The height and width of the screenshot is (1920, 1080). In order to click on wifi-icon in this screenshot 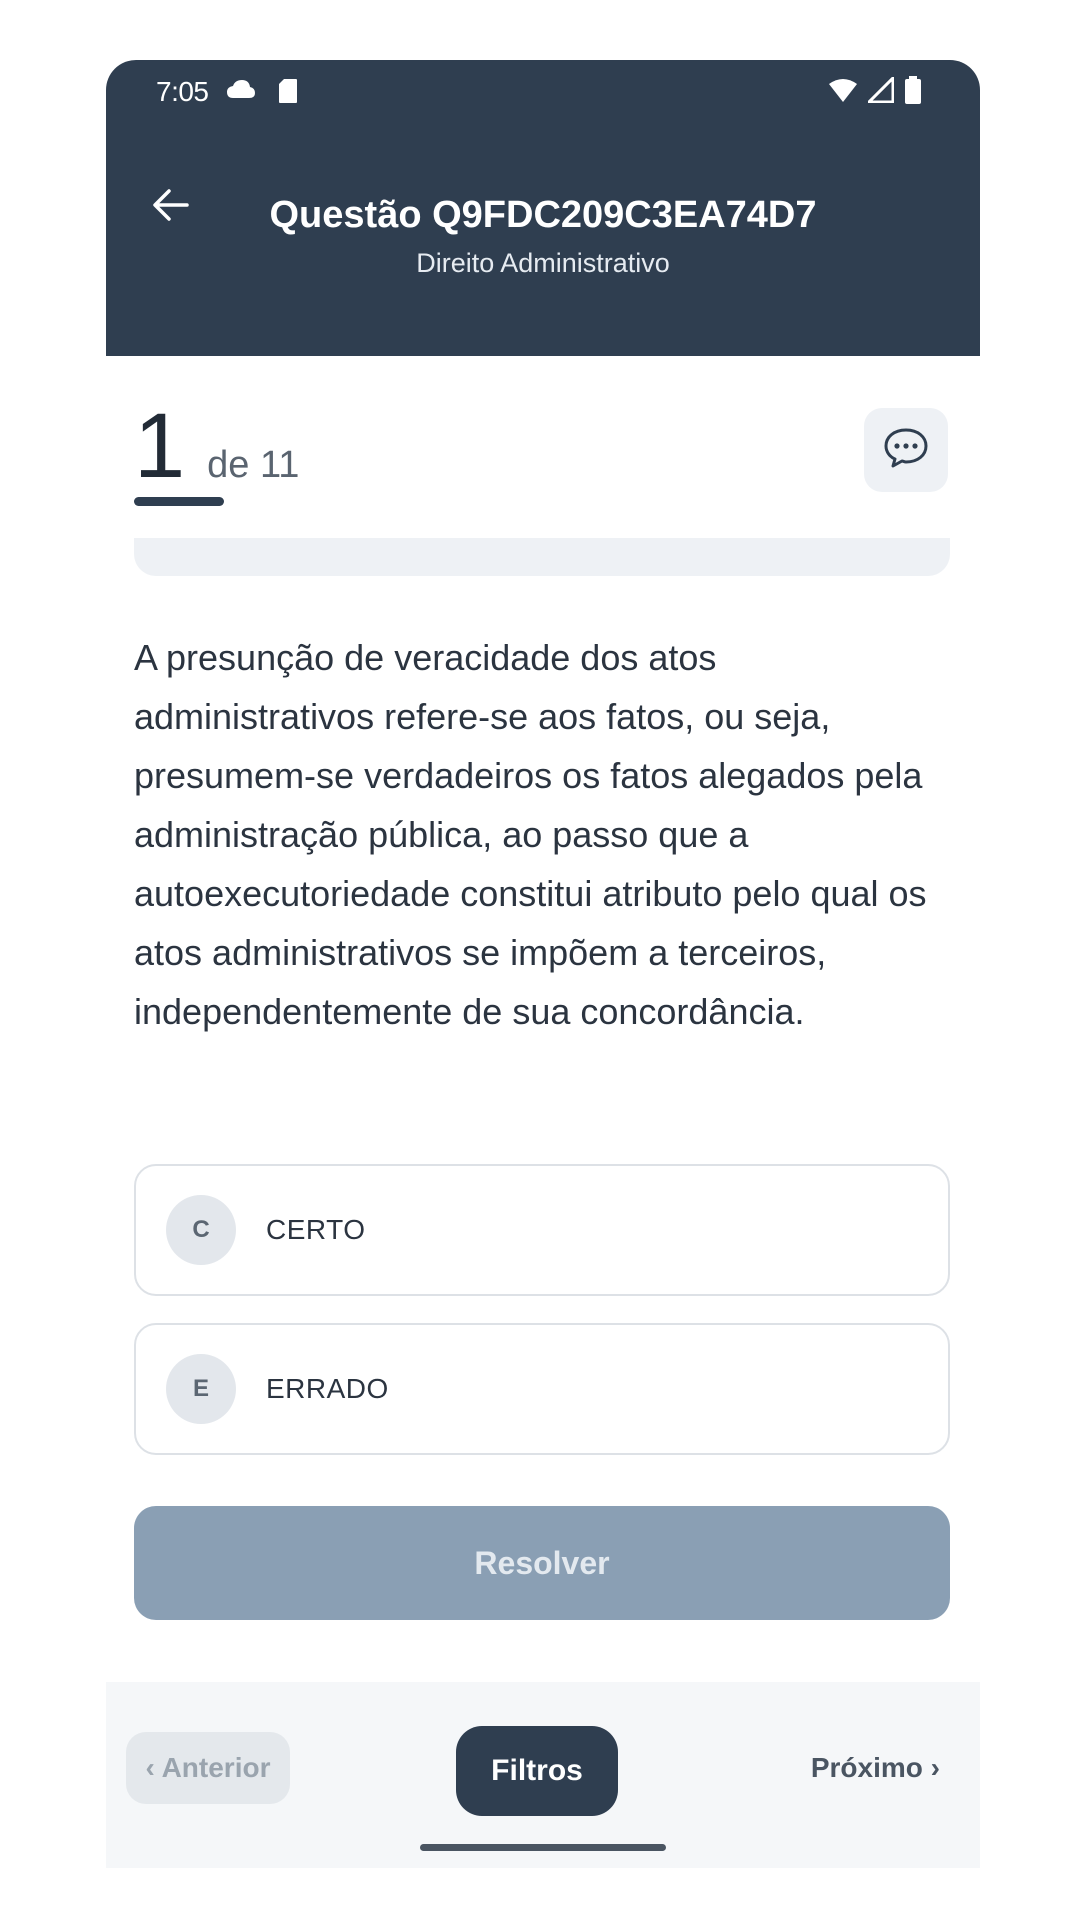, I will do `click(843, 92)`.